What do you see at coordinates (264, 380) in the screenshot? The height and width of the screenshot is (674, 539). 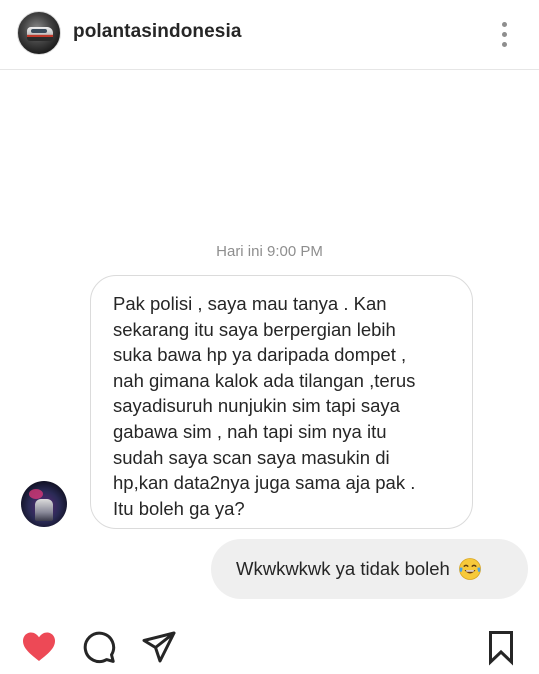 I see `message-line: nah gimana kalok ada tilangan ,terus` at bounding box center [264, 380].